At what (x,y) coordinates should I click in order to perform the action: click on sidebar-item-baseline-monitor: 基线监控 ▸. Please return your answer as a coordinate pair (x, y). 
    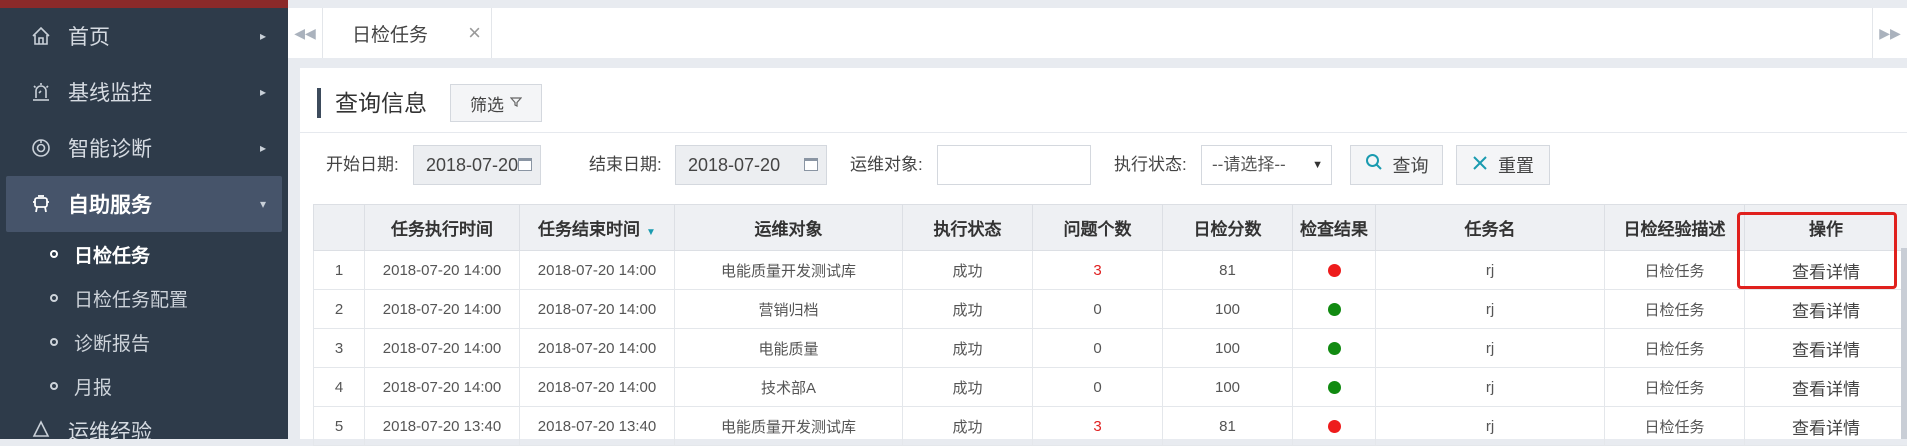
    Looking at the image, I should click on (144, 92).